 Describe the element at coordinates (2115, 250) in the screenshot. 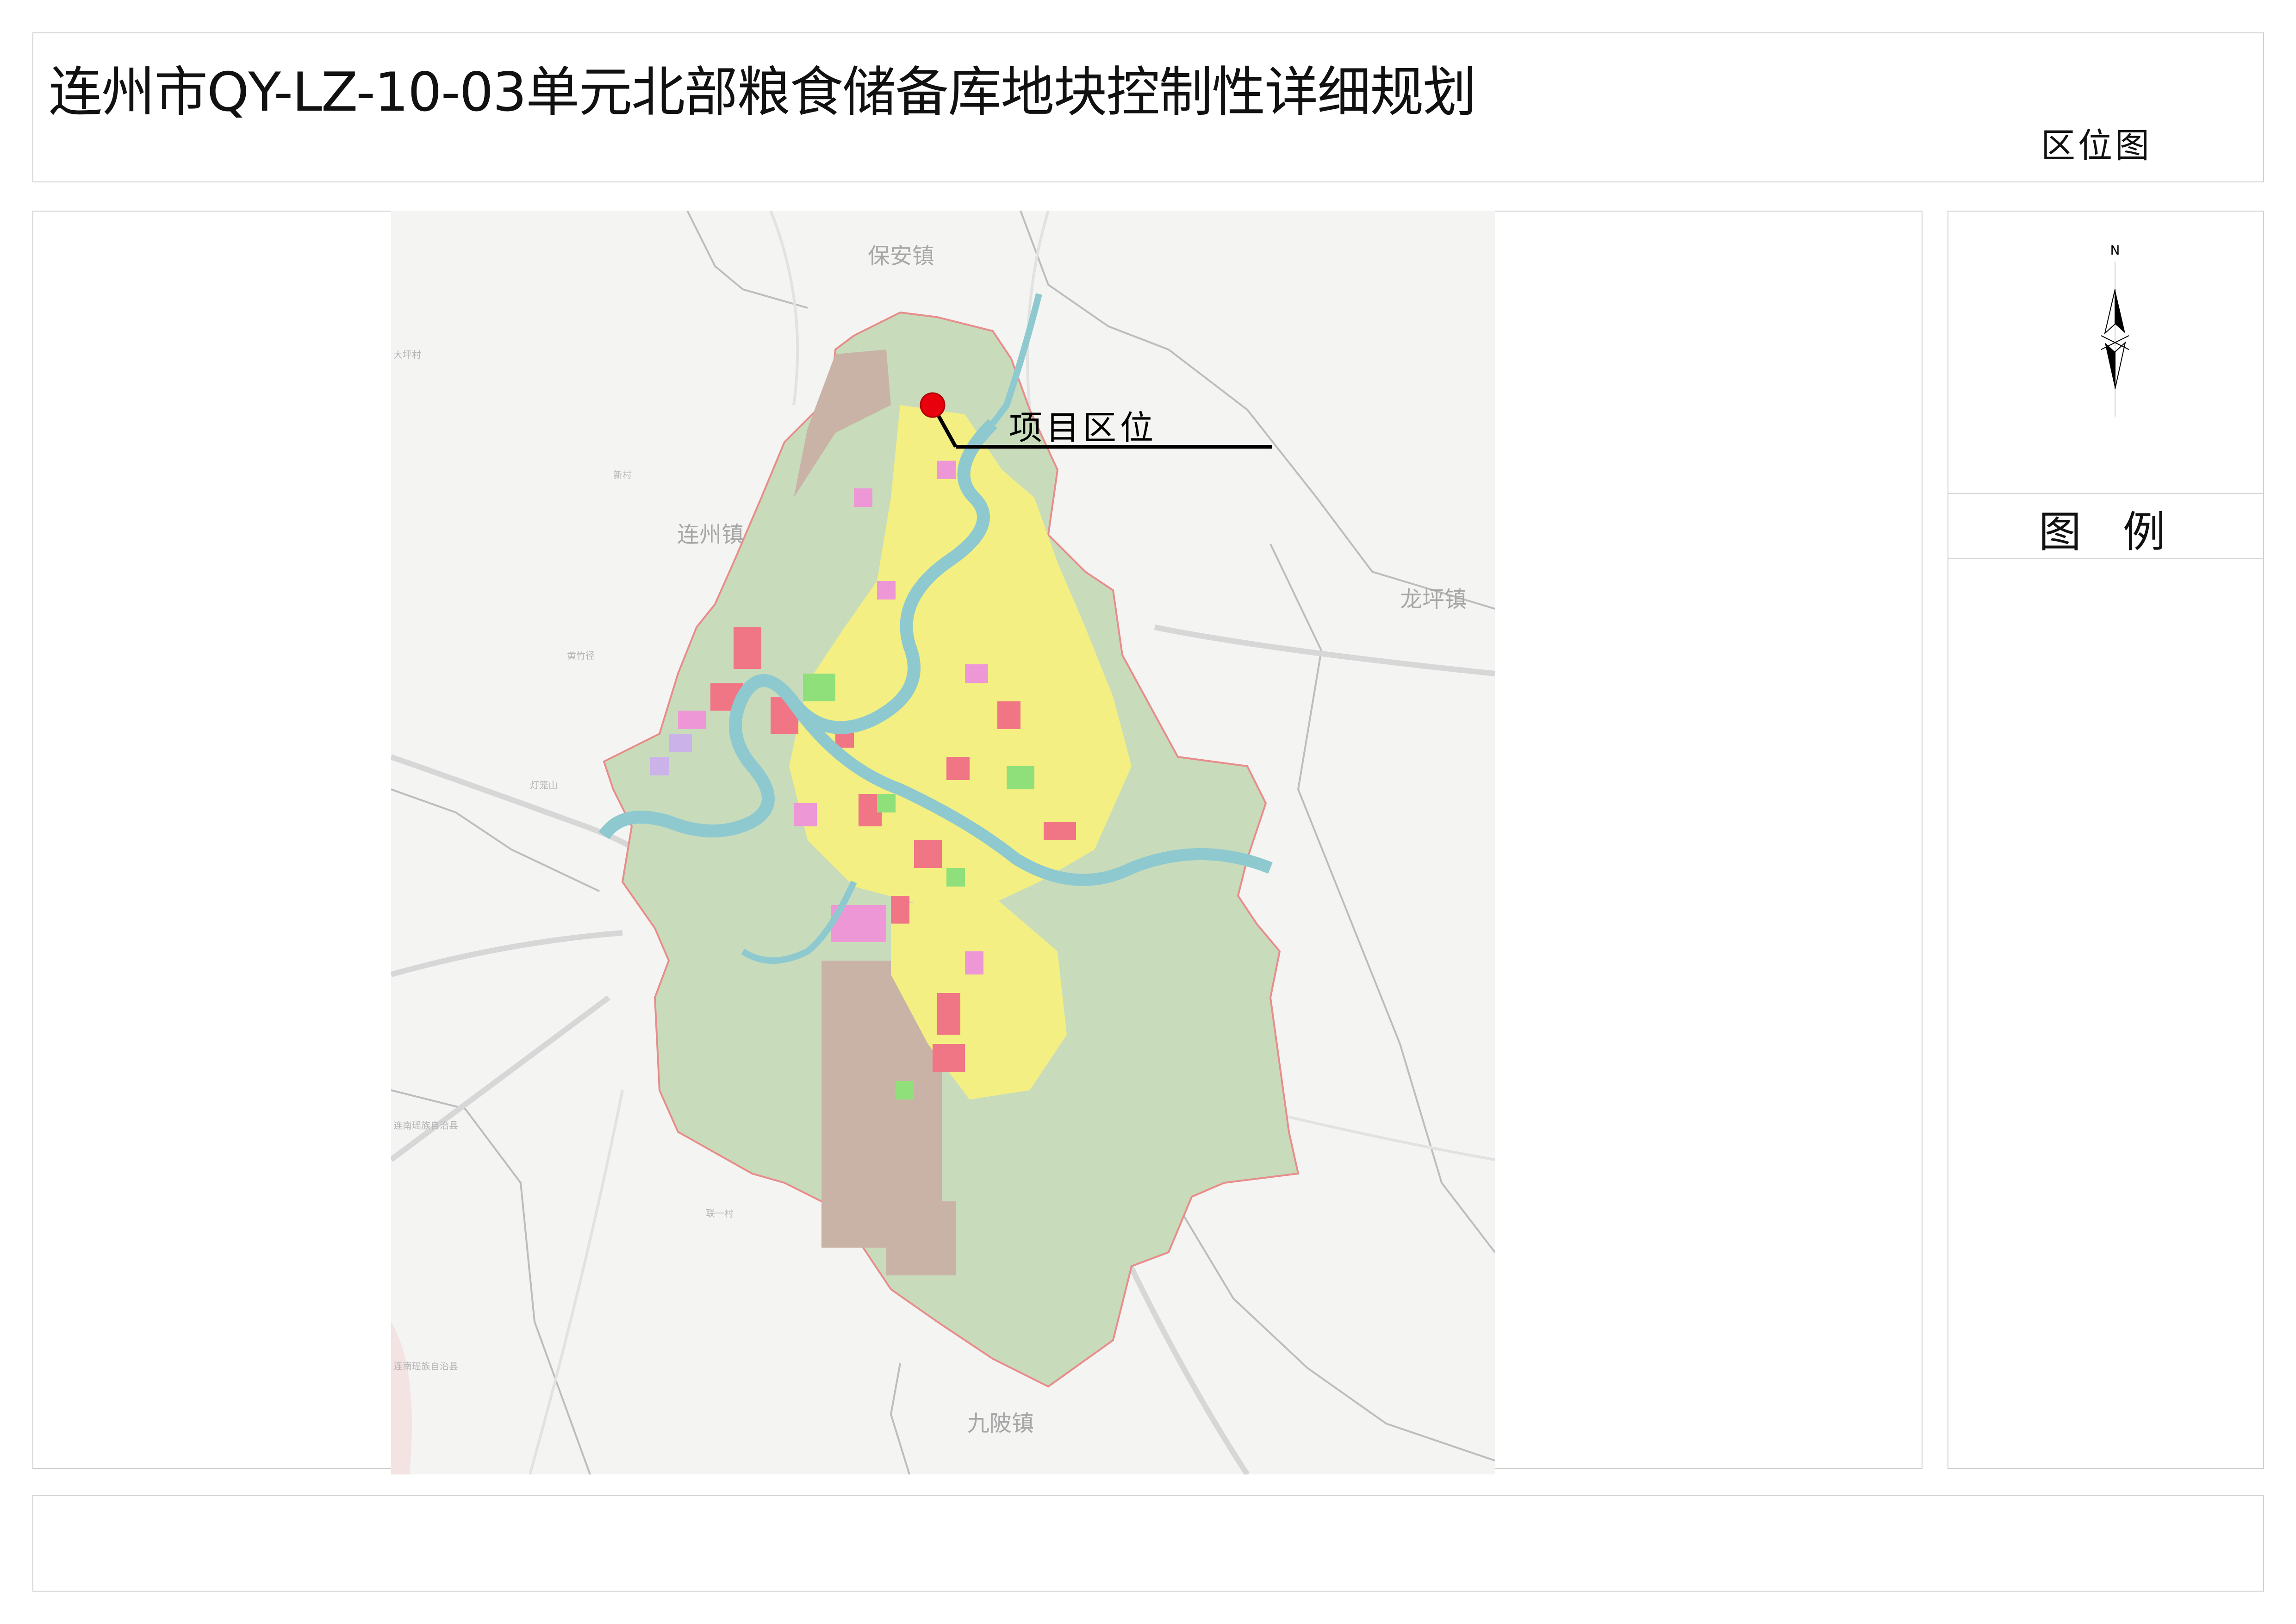

I see `north-label: N` at that location.